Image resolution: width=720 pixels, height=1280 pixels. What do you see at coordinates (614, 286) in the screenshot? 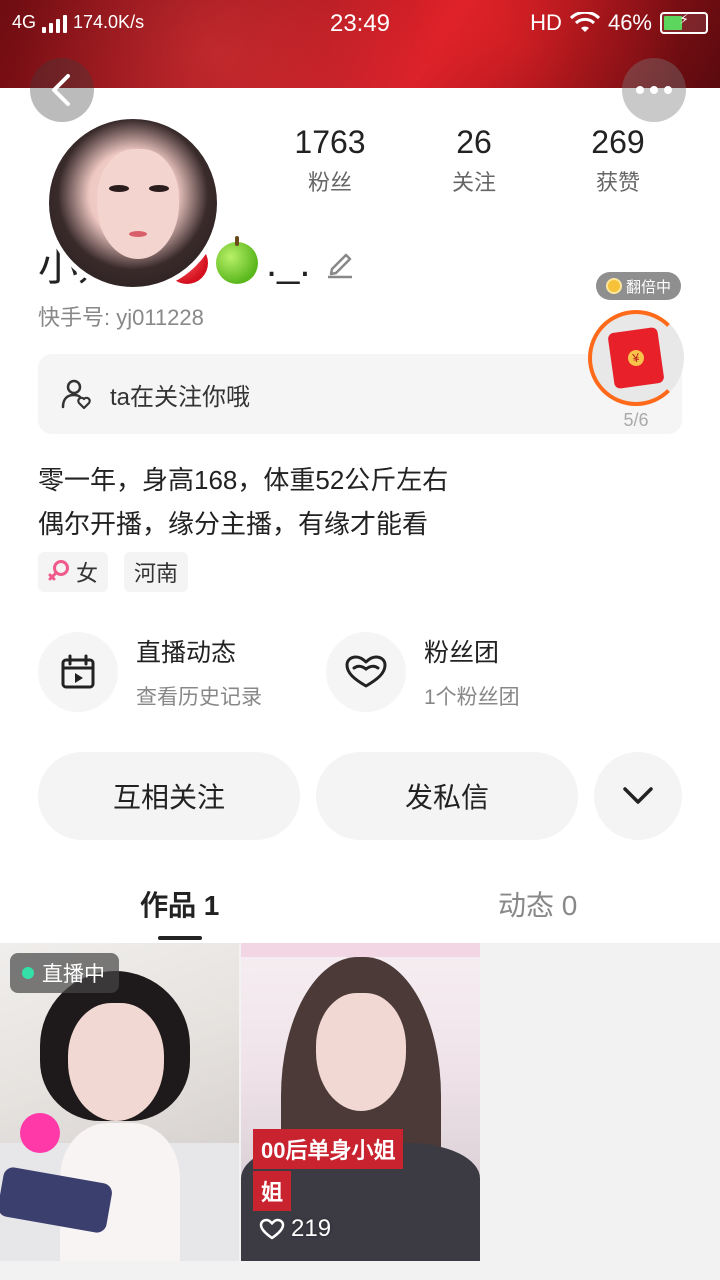
I see `coin-icon` at bounding box center [614, 286].